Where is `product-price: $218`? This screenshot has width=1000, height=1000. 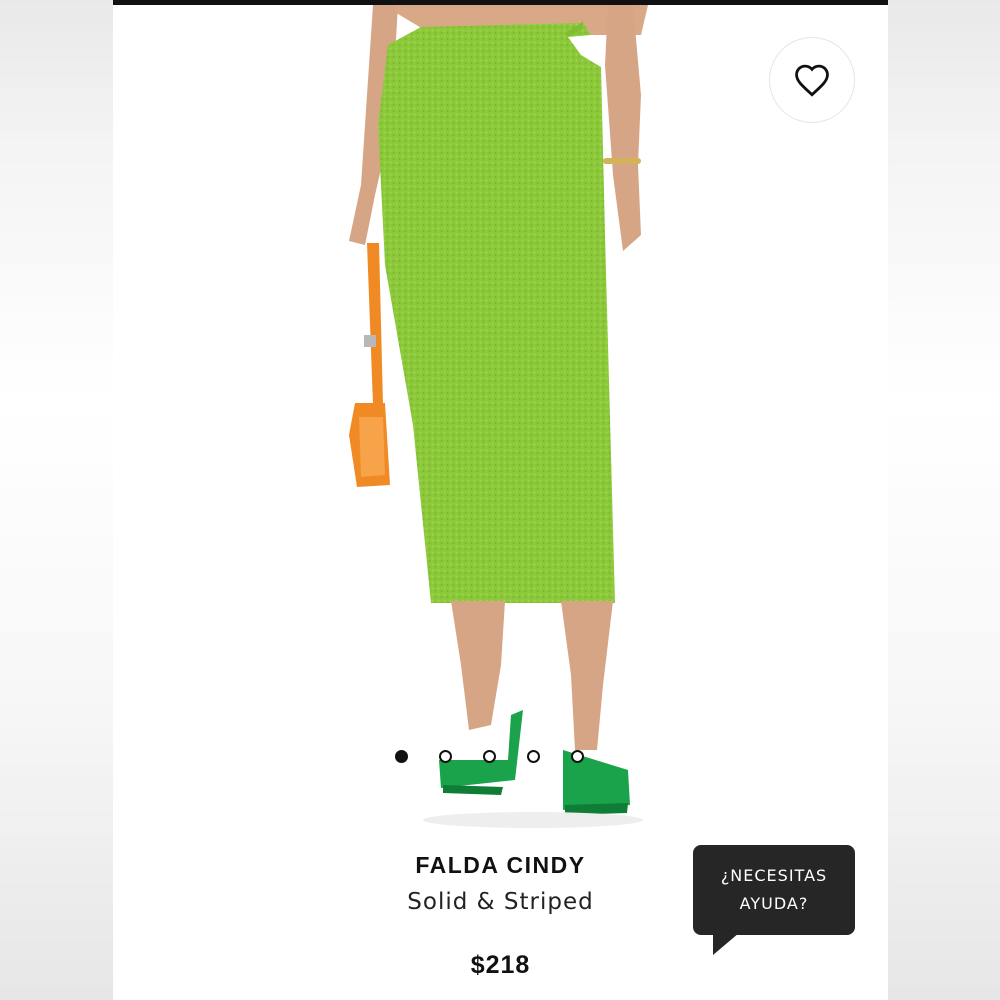
product-price: $218 is located at coordinates (500, 965).